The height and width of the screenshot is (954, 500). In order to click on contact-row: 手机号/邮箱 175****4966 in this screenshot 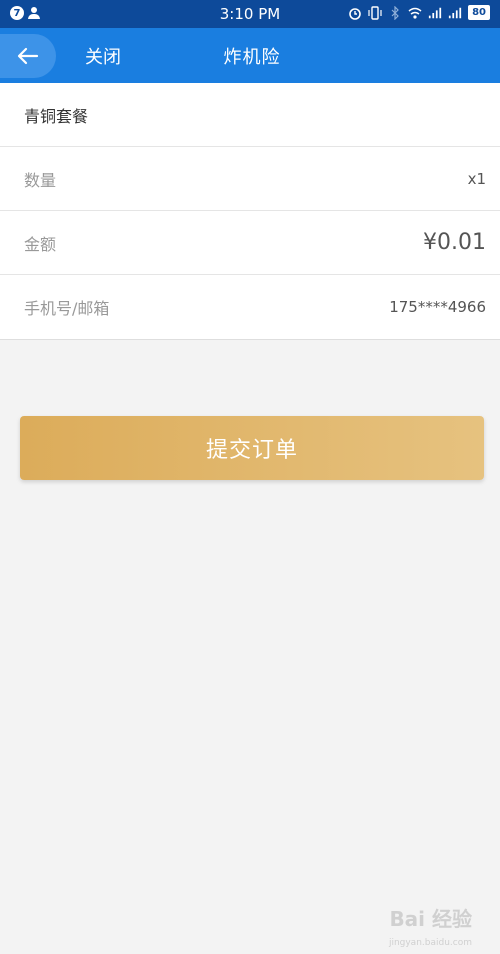, I will do `click(250, 307)`.